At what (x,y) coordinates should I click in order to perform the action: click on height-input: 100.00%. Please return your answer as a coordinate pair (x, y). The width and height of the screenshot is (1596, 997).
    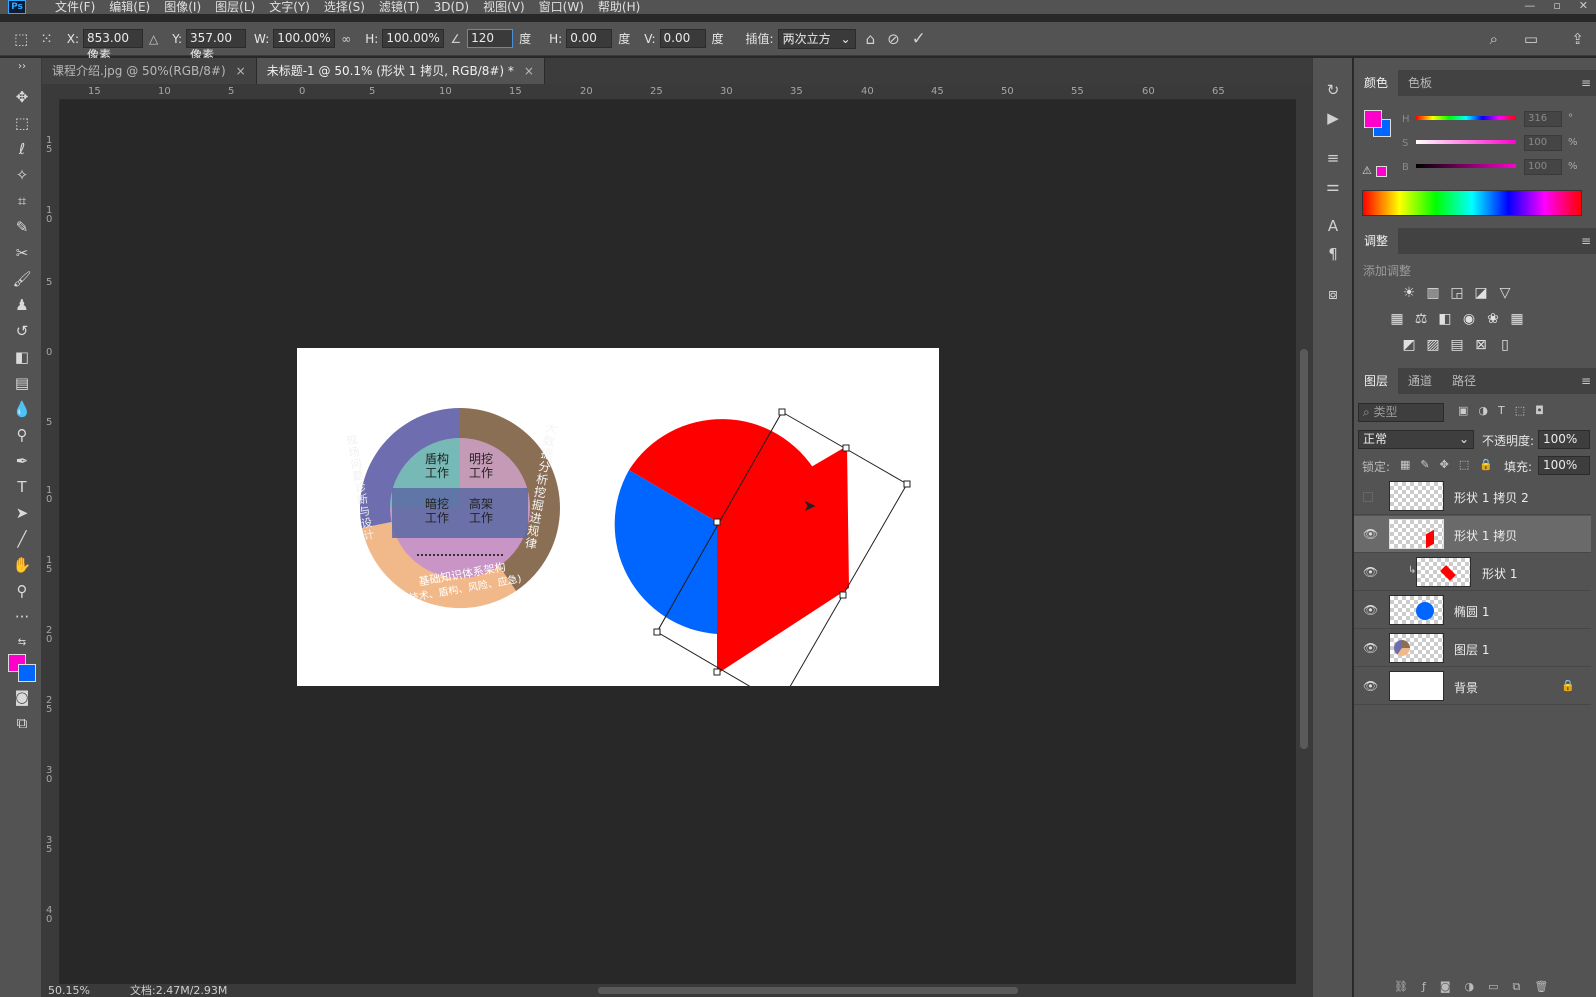
    Looking at the image, I should click on (413, 38).